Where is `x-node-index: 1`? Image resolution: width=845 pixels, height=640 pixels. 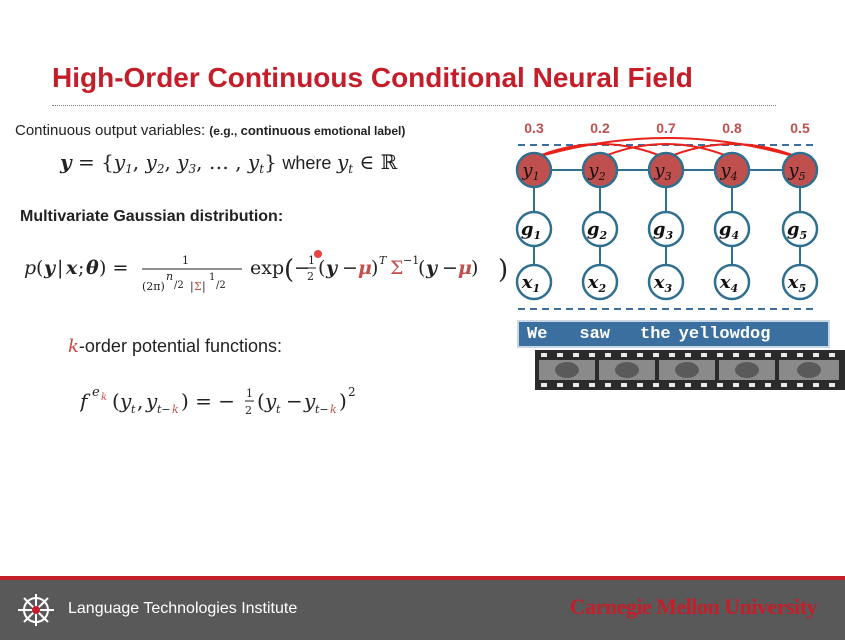 x-node-index: 1 is located at coordinates (537, 288).